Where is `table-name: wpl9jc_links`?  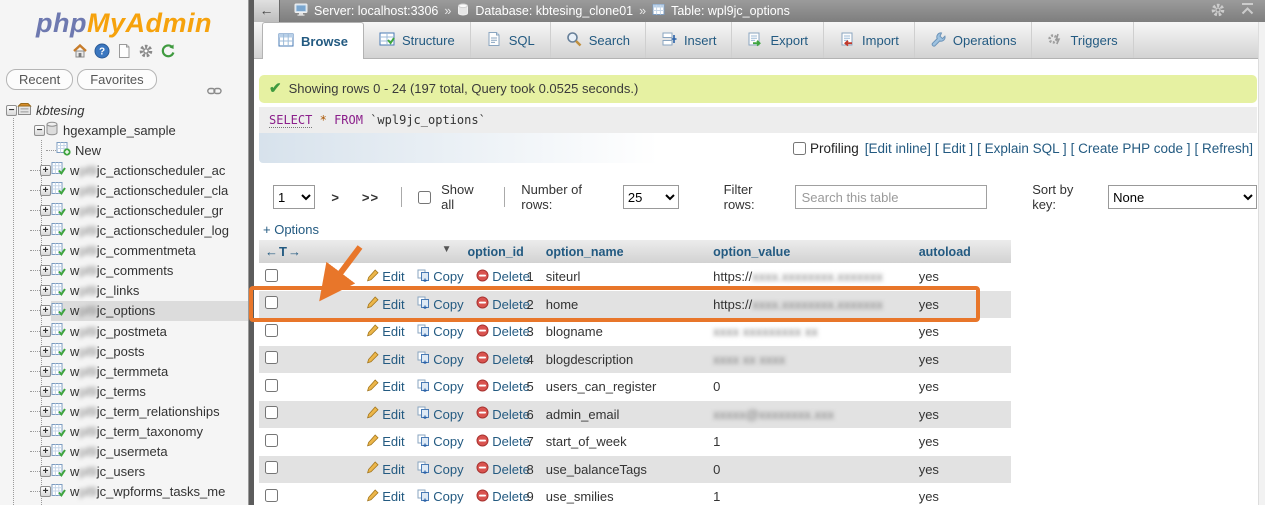
table-name: wpl9jc_links is located at coordinates (104, 290).